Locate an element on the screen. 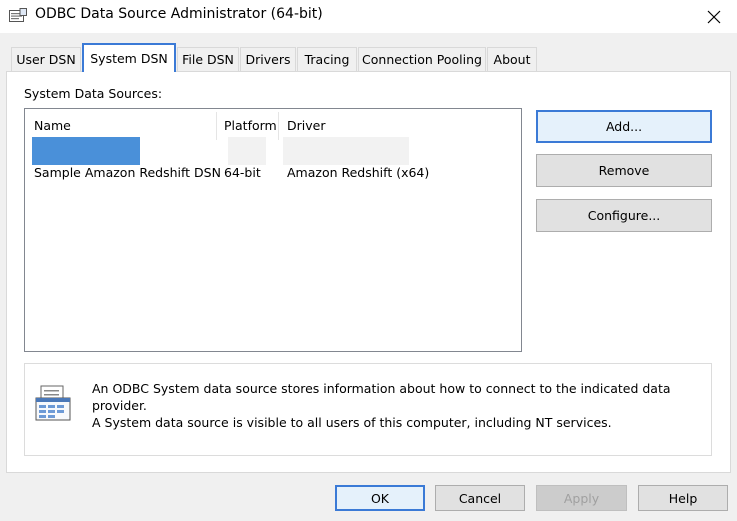  system-data-sources-label: System Data Sources: is located at coordinates (93, 93).